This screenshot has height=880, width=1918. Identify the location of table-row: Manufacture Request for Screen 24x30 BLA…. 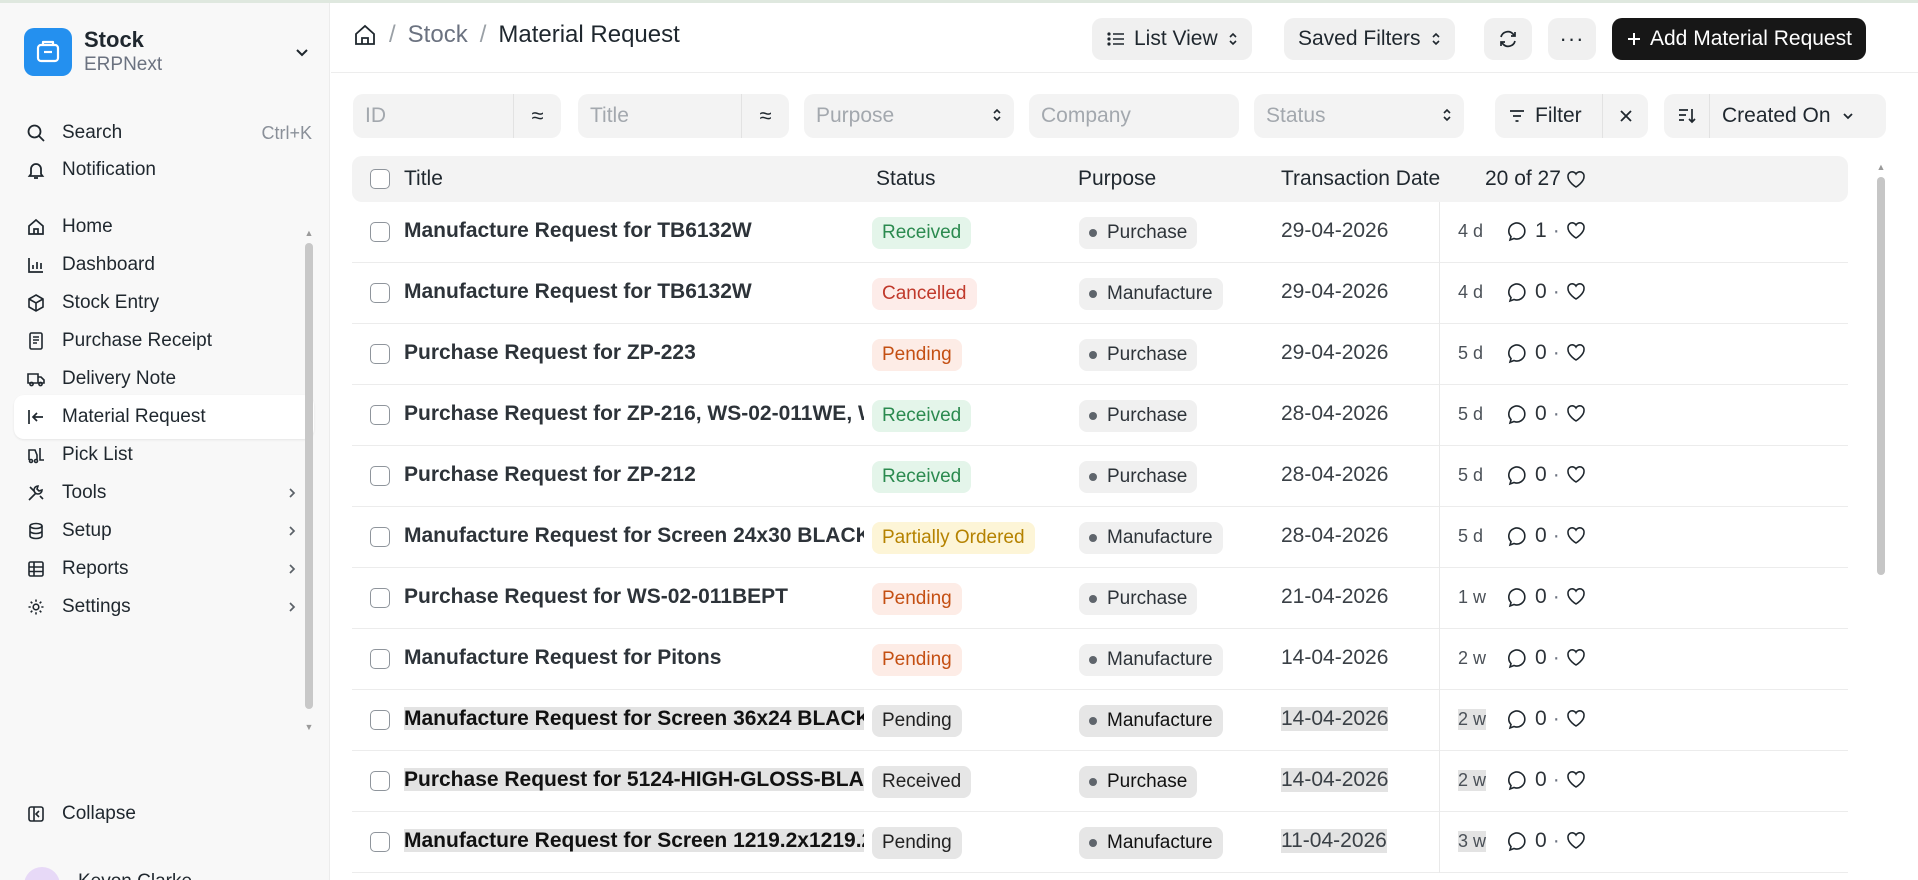
(1100, 537).